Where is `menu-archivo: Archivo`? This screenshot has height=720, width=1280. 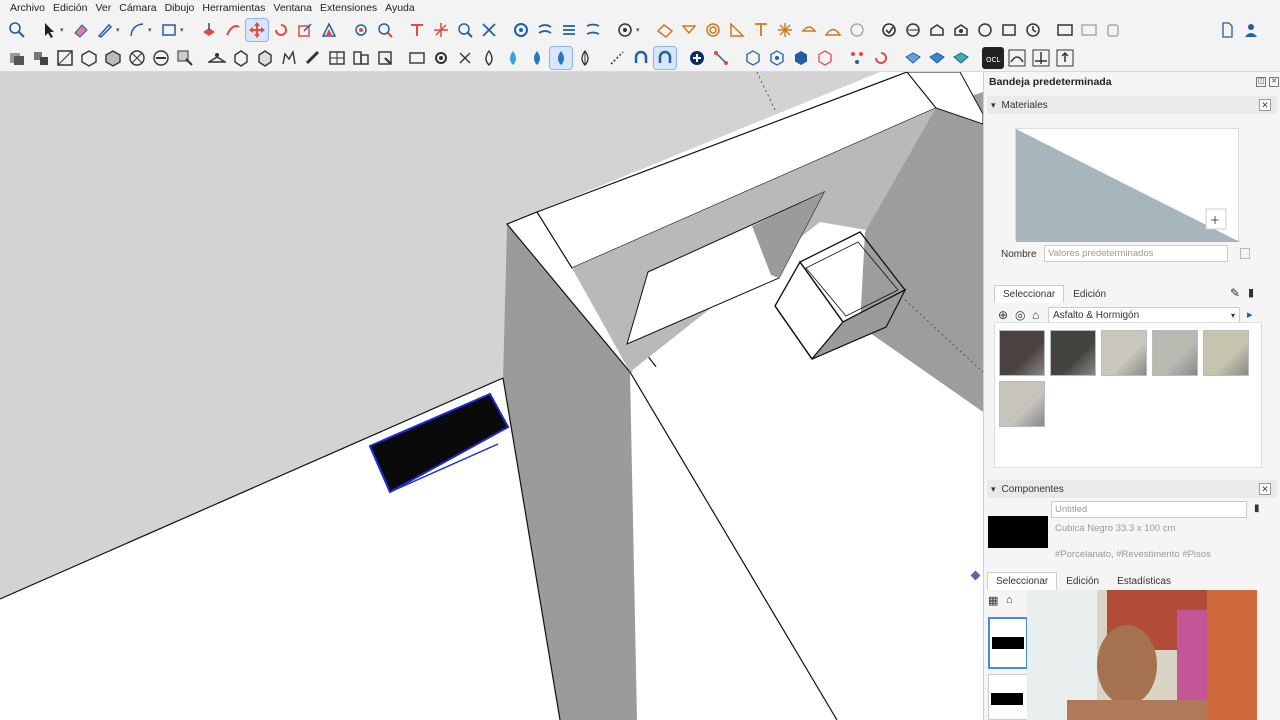 menu-archivo: Archivo is located at coordinates (27, 8).